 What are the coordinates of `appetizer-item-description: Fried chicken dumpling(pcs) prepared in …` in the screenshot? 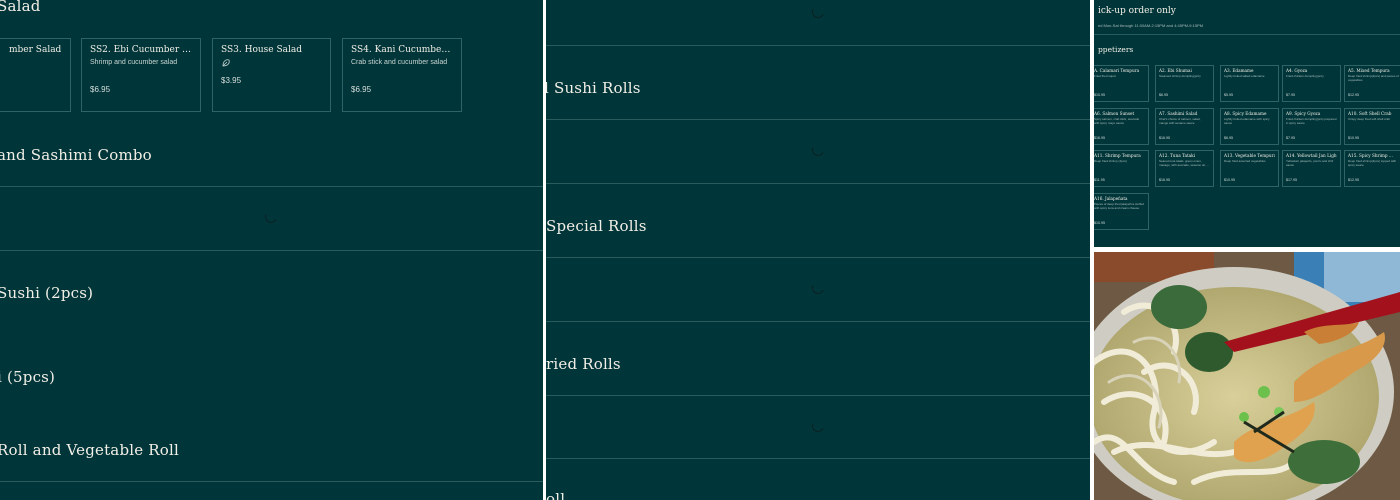 It's located at (1311, 121).